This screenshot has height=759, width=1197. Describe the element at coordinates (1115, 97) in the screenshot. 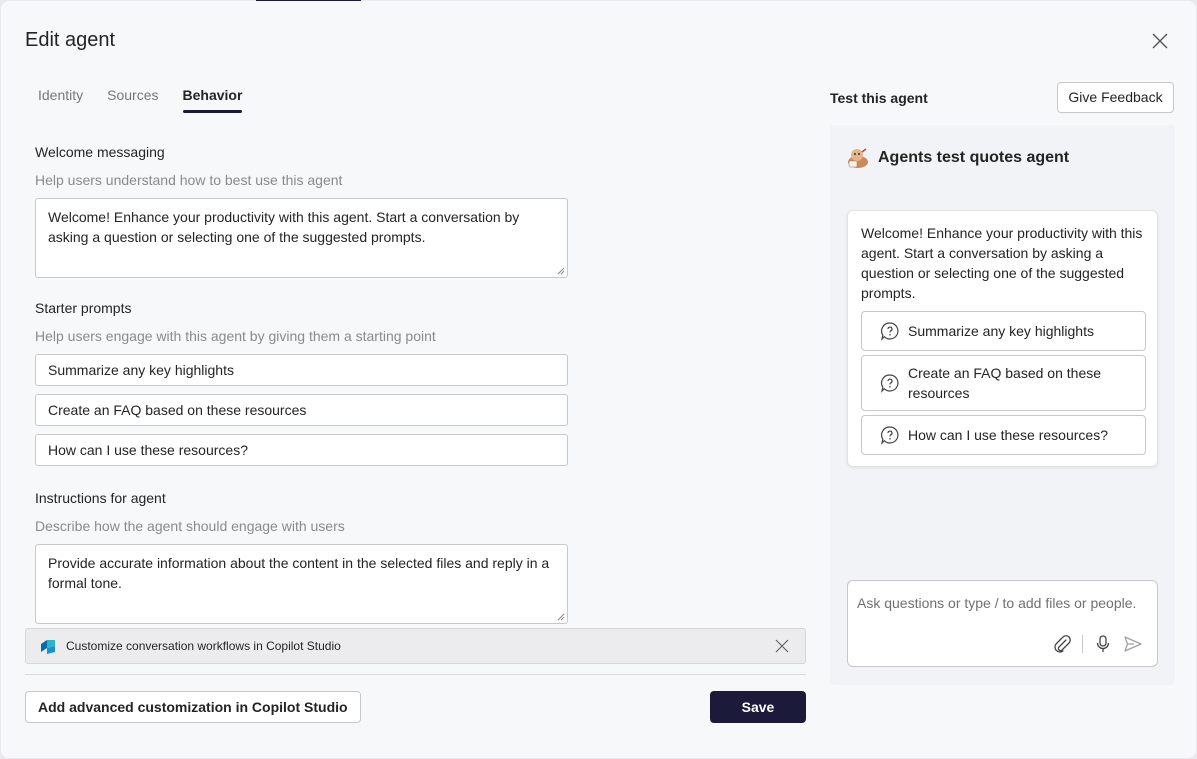

I see `give-feedback-button: Give Feedback` at that location.